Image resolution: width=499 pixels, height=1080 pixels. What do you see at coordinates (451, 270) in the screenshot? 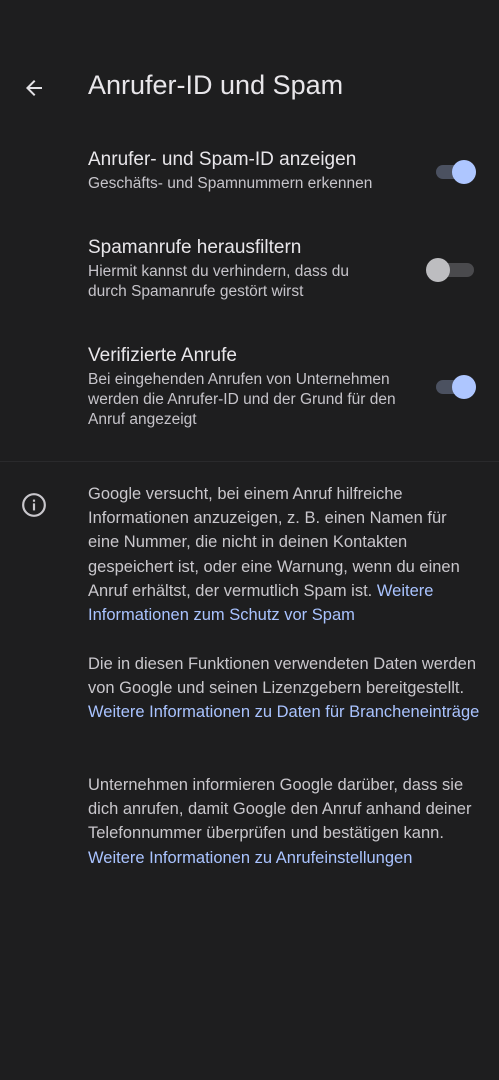
I see `filter-spam-toggle` at bounding box center [451, 270].